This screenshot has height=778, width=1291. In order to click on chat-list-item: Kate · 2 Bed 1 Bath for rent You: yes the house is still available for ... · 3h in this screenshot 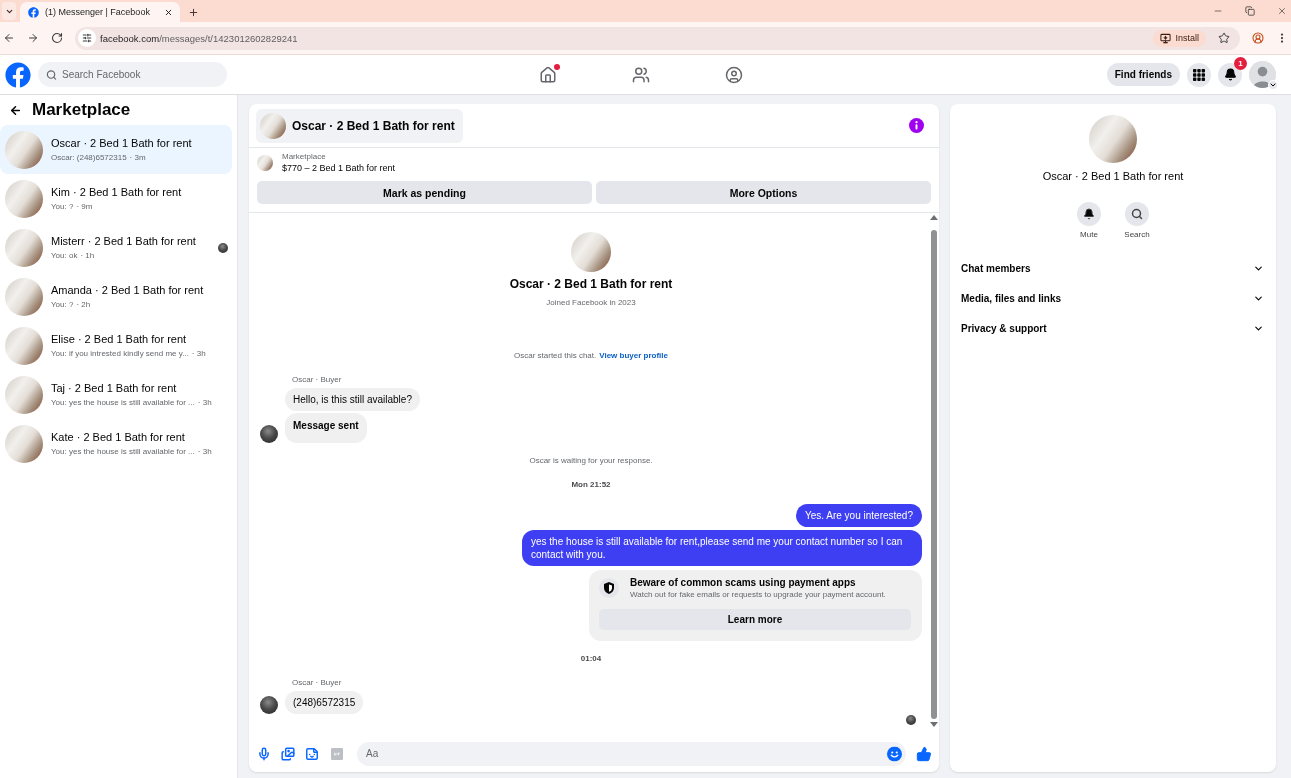, I will do `click(116, 443)`.